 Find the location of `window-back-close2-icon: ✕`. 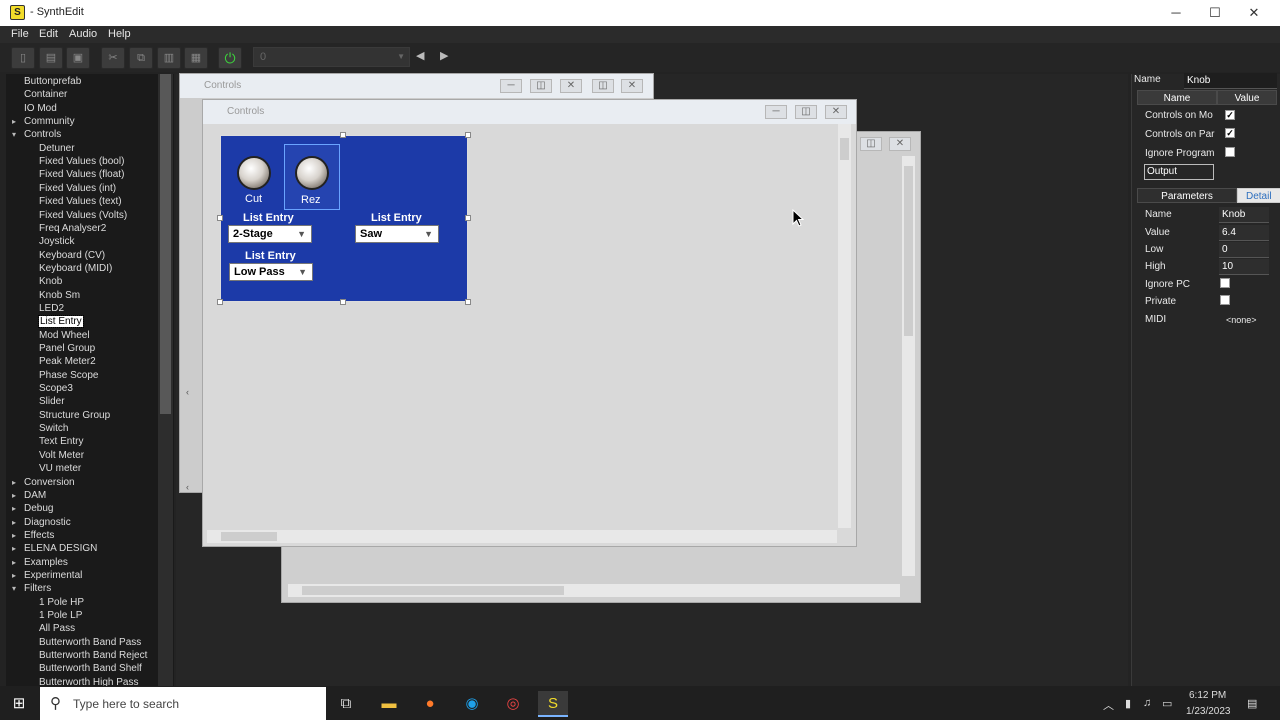

window-back-close2-icon: ✕ is located at coordinates (632, 86).